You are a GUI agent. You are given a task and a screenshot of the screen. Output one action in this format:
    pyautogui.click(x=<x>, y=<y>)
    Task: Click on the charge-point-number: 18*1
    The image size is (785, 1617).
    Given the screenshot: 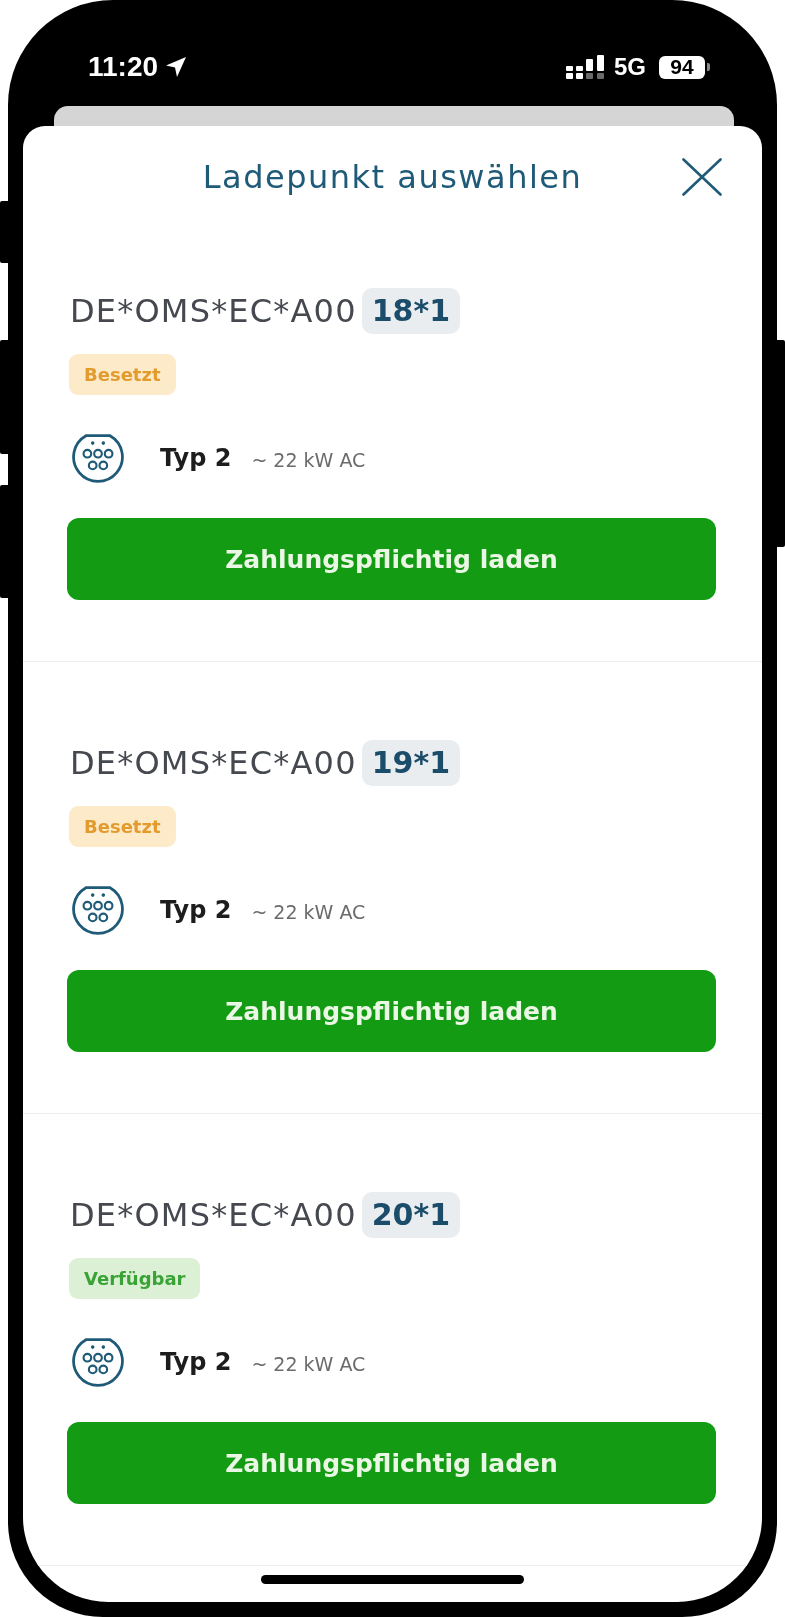 What is the action you would take?
    pyautogui.click(x=411, y=311)
    